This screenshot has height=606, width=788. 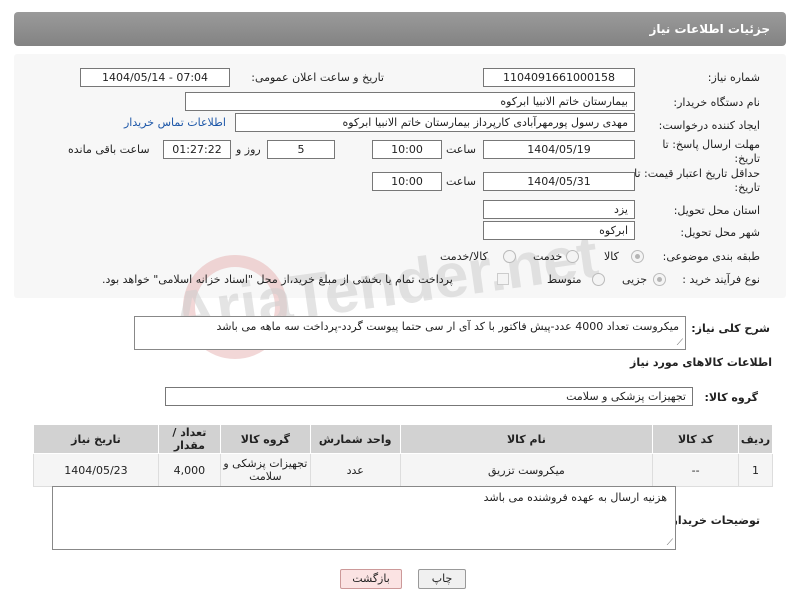 What do you see at coordinates (461, 181) in the screenshot?
I see `price-time-label: ساعت` at bounding box center [461, 181].